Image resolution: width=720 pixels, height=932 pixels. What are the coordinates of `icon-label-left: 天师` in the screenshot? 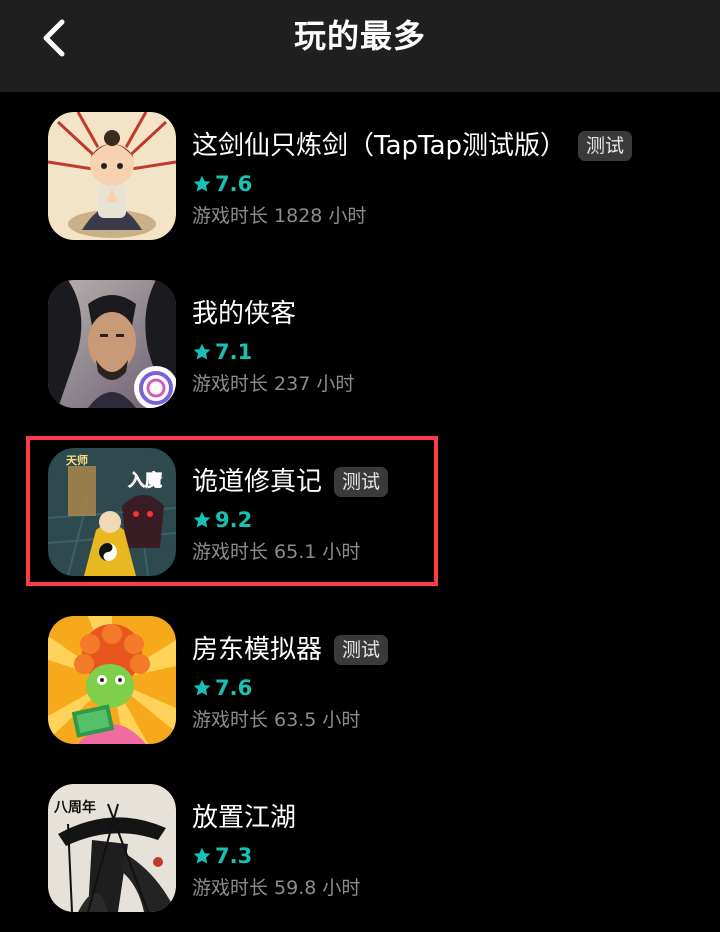 It's located at (77, 460).